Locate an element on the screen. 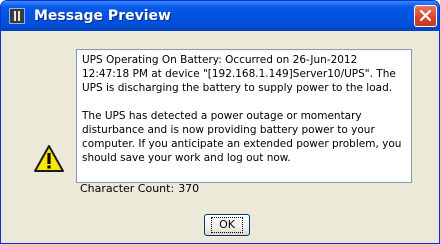 This screenshot has width=440, height=244. ok-button-label: OK is located at coordinates (227, 225).